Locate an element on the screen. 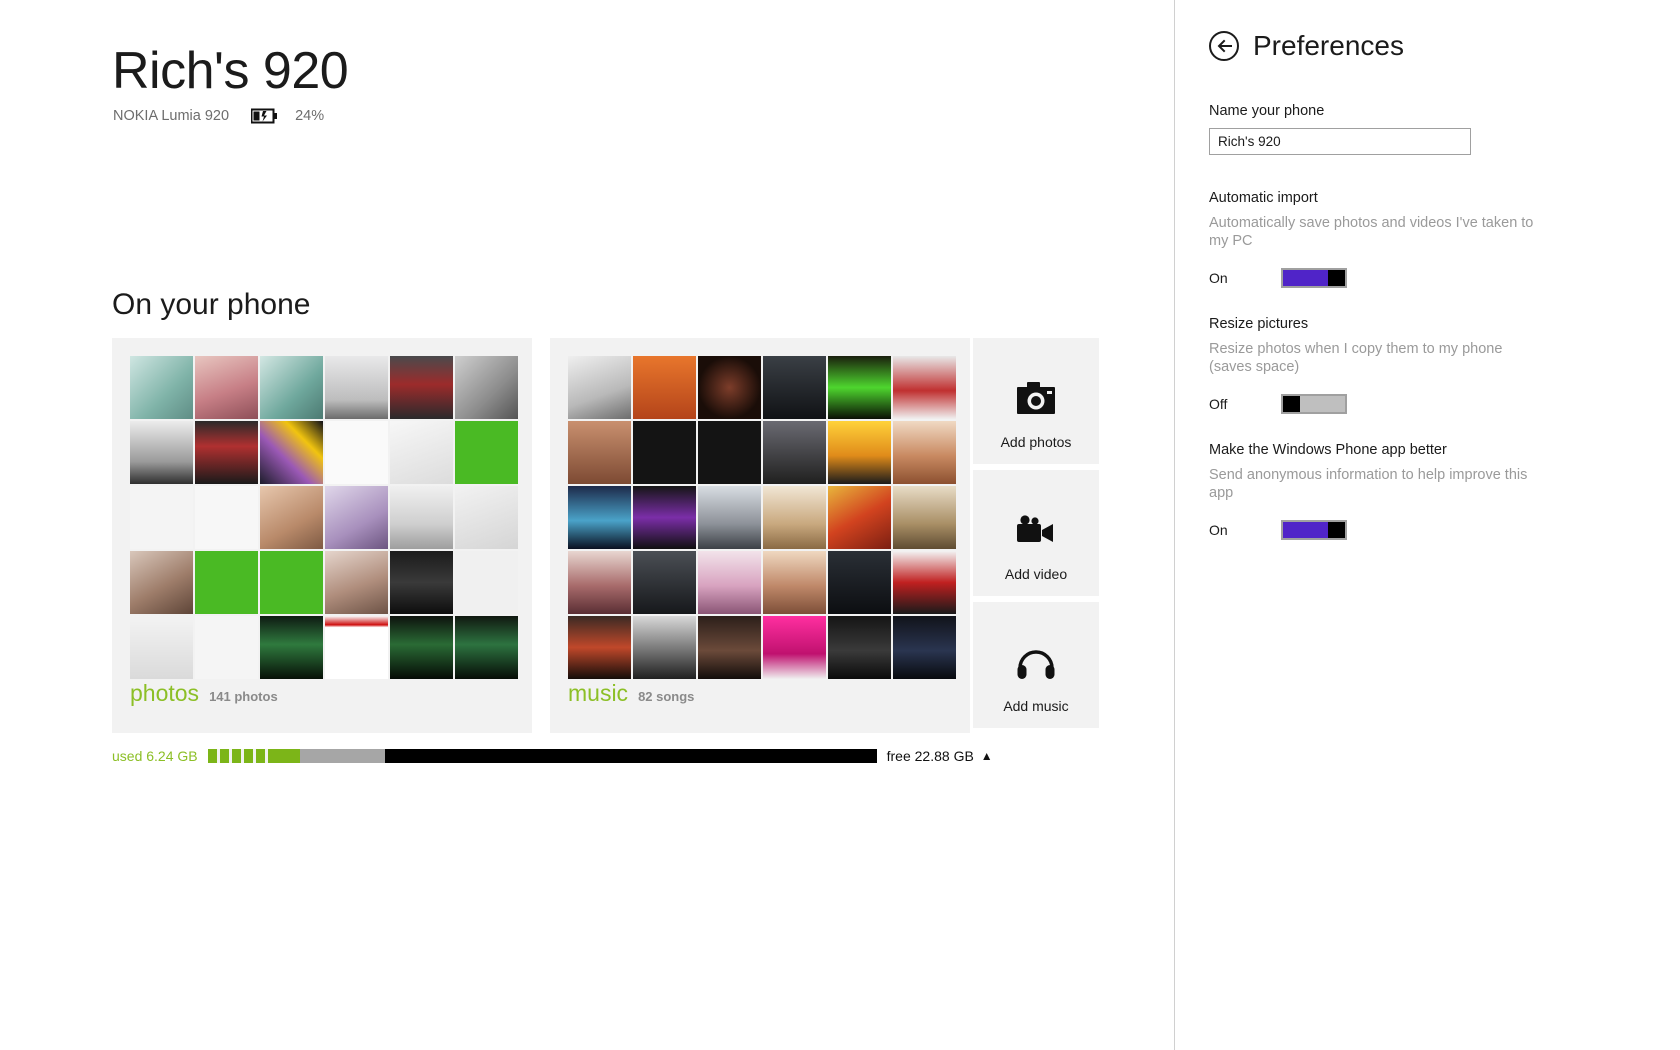 Image resolution: width=1680 pixels, height=1050 pixels. preferences-title: Preferences is located at coordinates (1328, 45).